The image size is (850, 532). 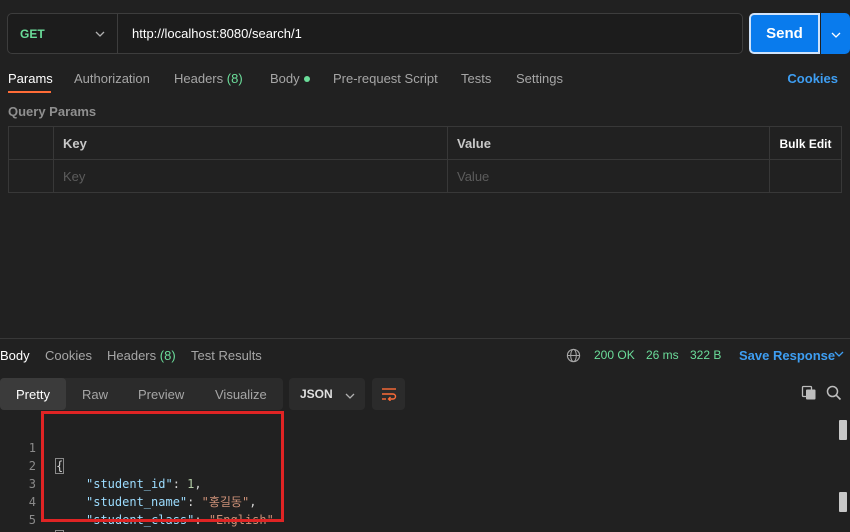 I want to click on response-headers-count: (8), so click(x=167, y=355).